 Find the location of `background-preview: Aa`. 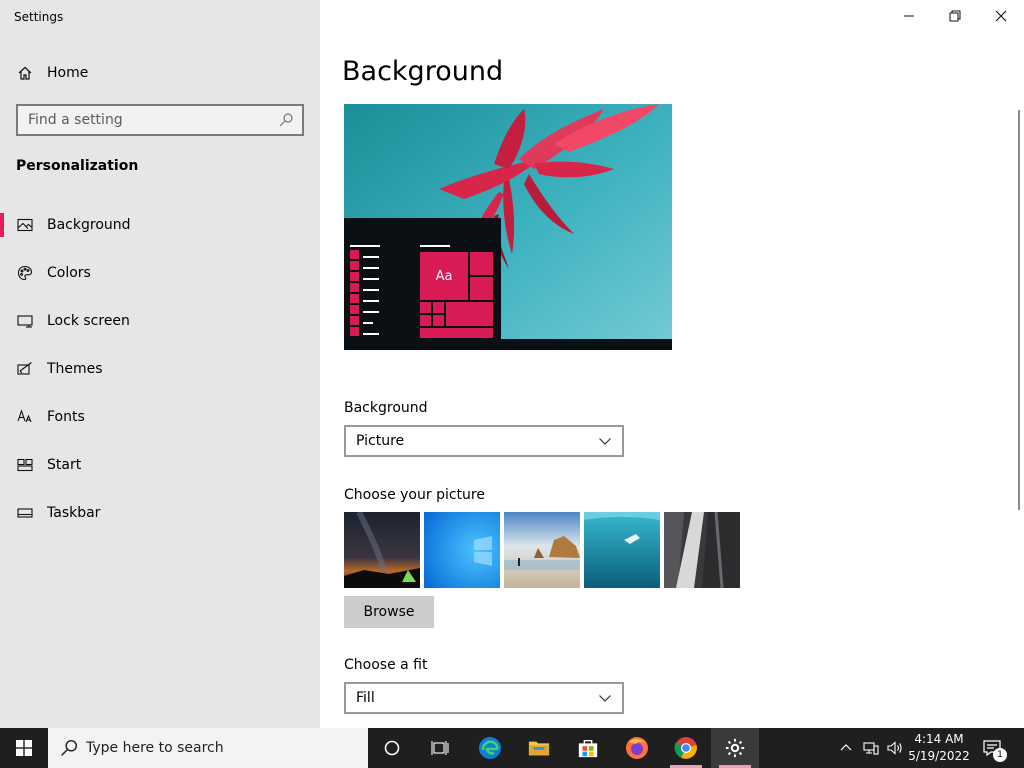

background-preview: Aa is located at coordinates (508, 227).